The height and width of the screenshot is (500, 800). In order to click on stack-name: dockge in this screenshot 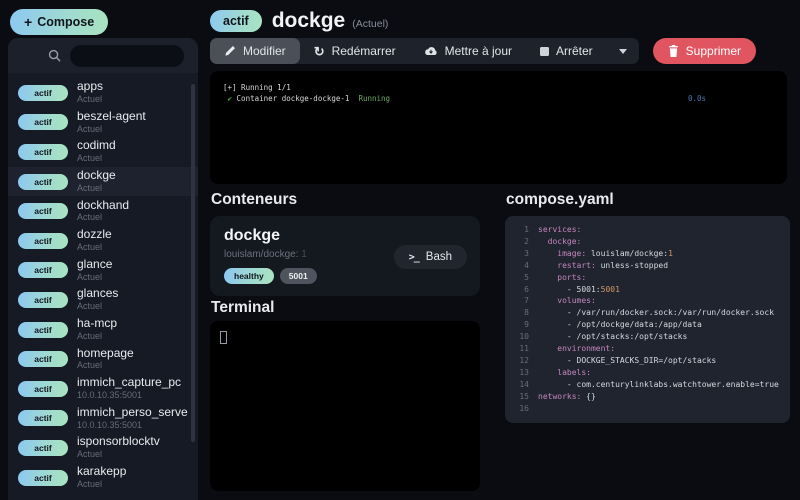, I will do `click(96, 176)`.